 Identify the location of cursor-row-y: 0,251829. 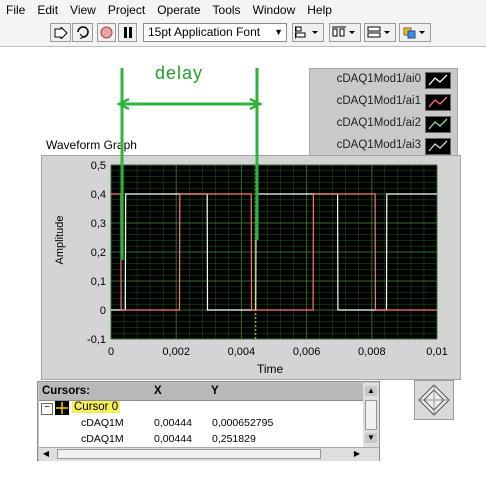
(234, 439).